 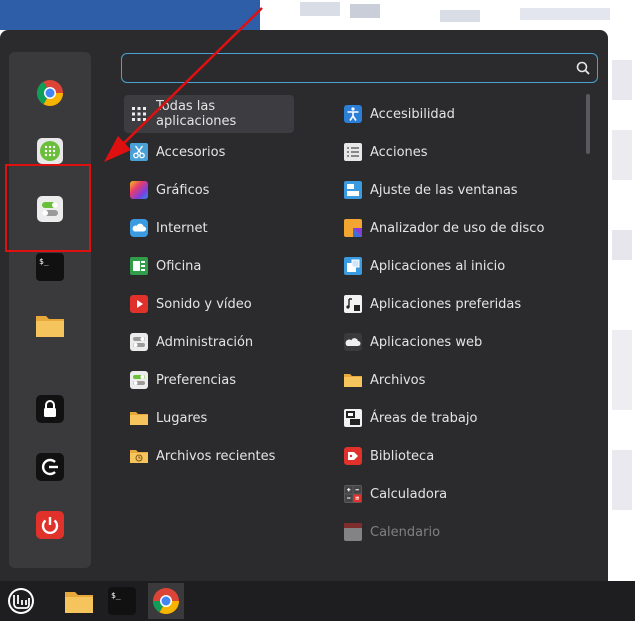 I want to click on search-box, so click(x=359, y=68).